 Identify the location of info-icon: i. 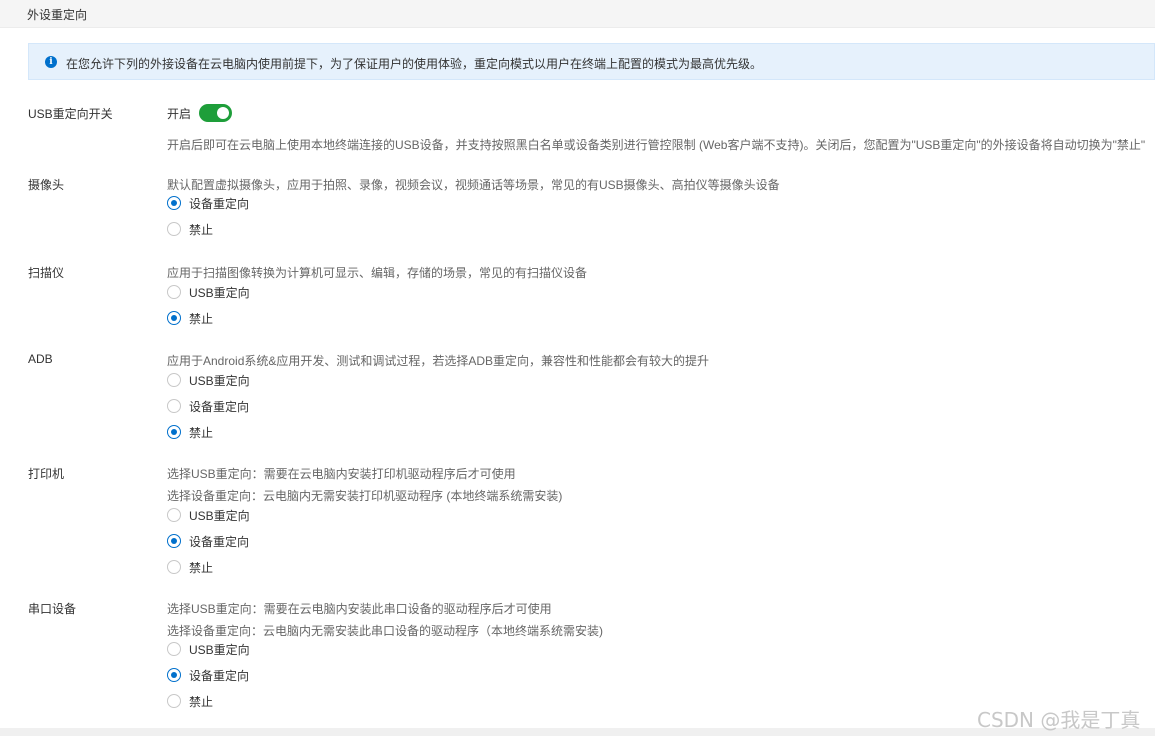
(51, 62).